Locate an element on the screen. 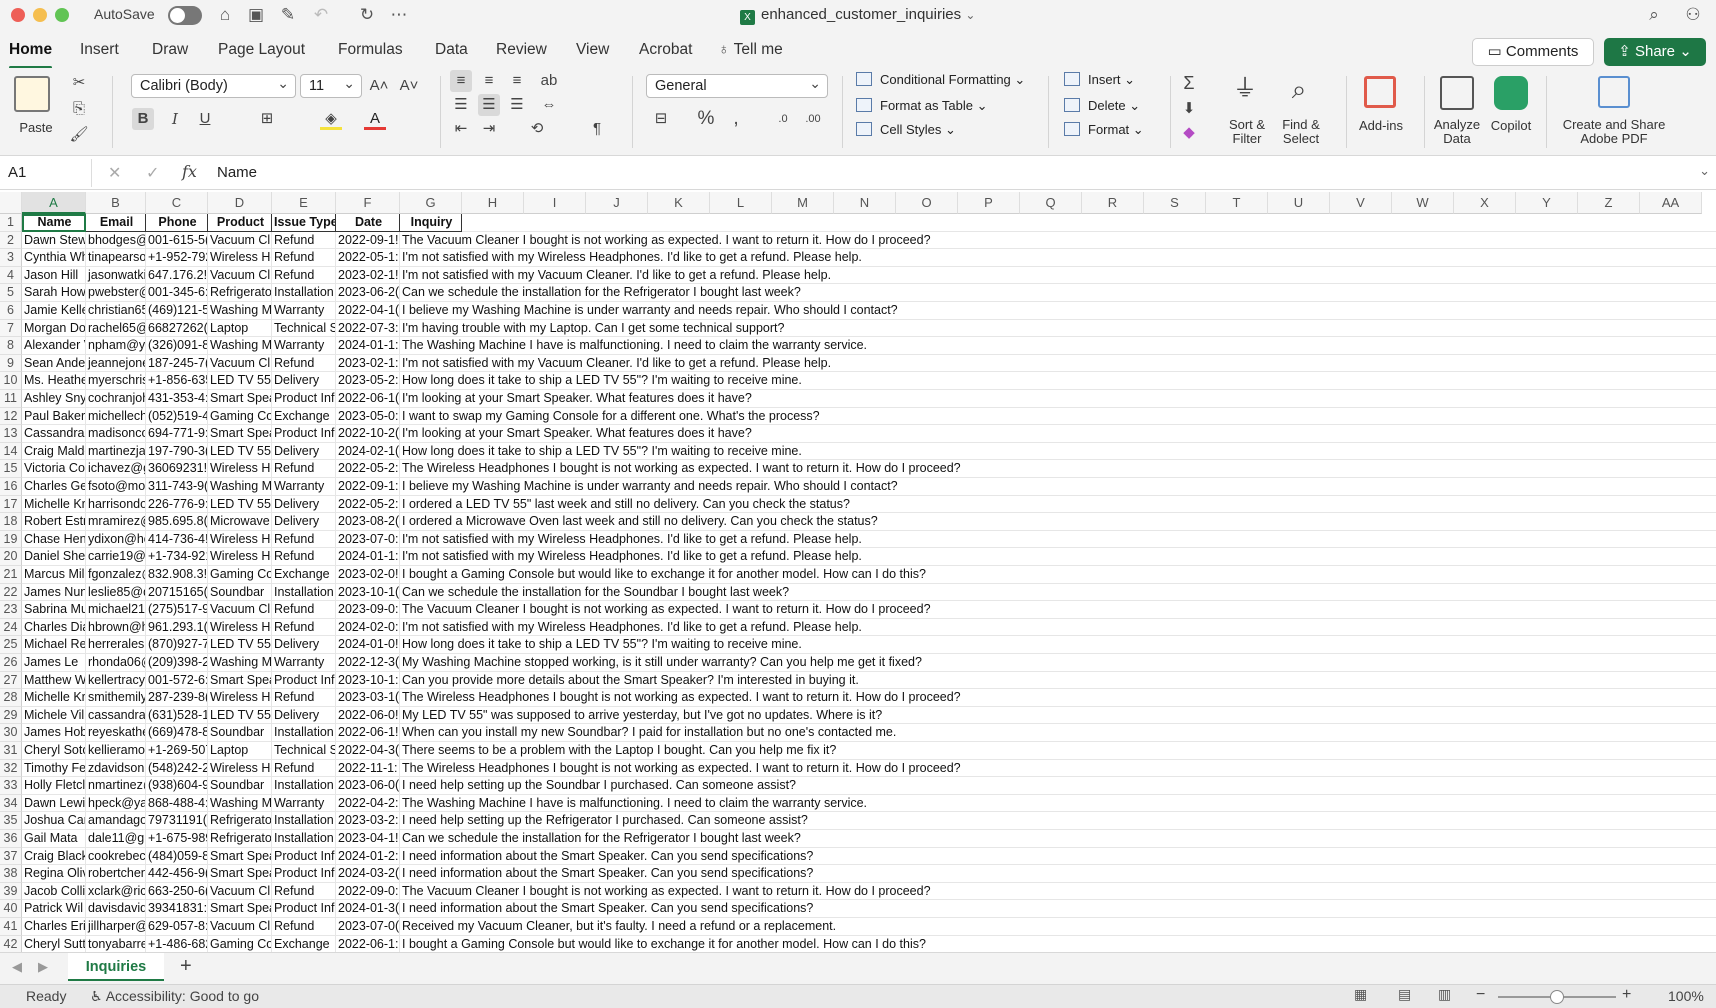  align-top-icon: ≡ is located at coordinates (461, 81).